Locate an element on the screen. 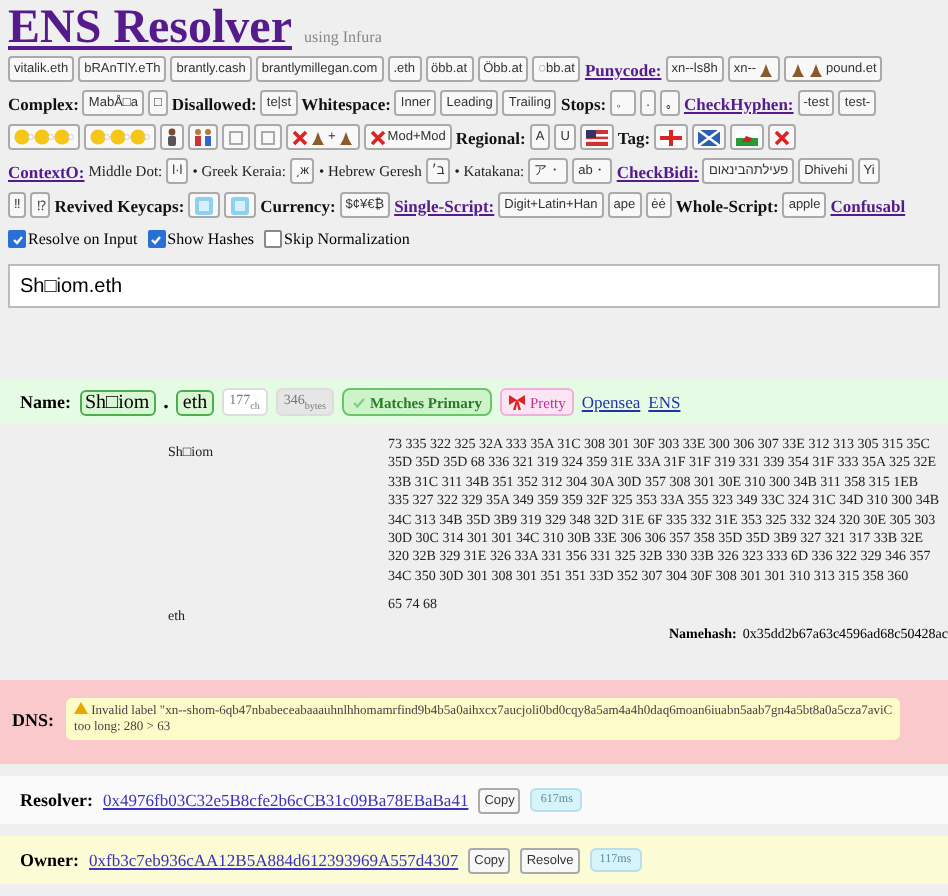 The image size is (948, 896). group-label: Disallowed: is located at coordinates (214, 103).